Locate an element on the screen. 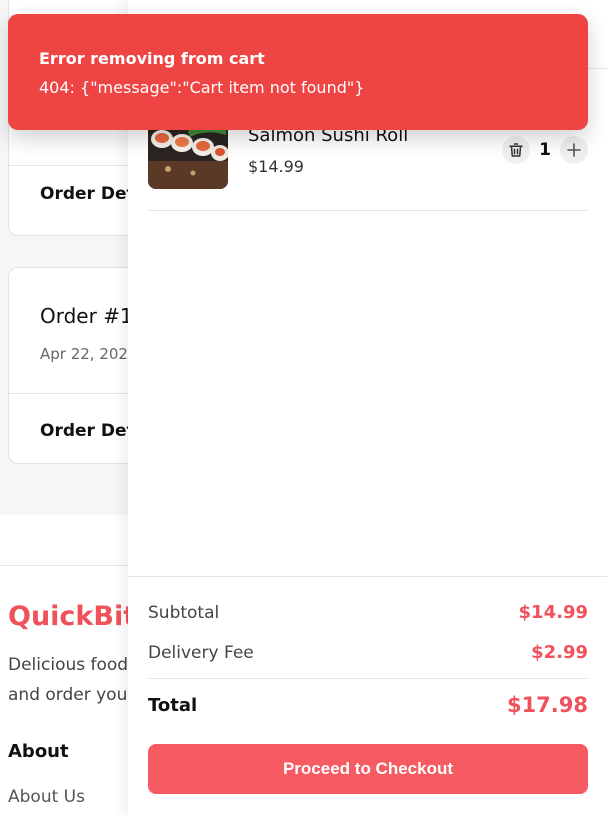 This screenshot has height=815, width=607. plus-icon is located at coordinates (574, 150).